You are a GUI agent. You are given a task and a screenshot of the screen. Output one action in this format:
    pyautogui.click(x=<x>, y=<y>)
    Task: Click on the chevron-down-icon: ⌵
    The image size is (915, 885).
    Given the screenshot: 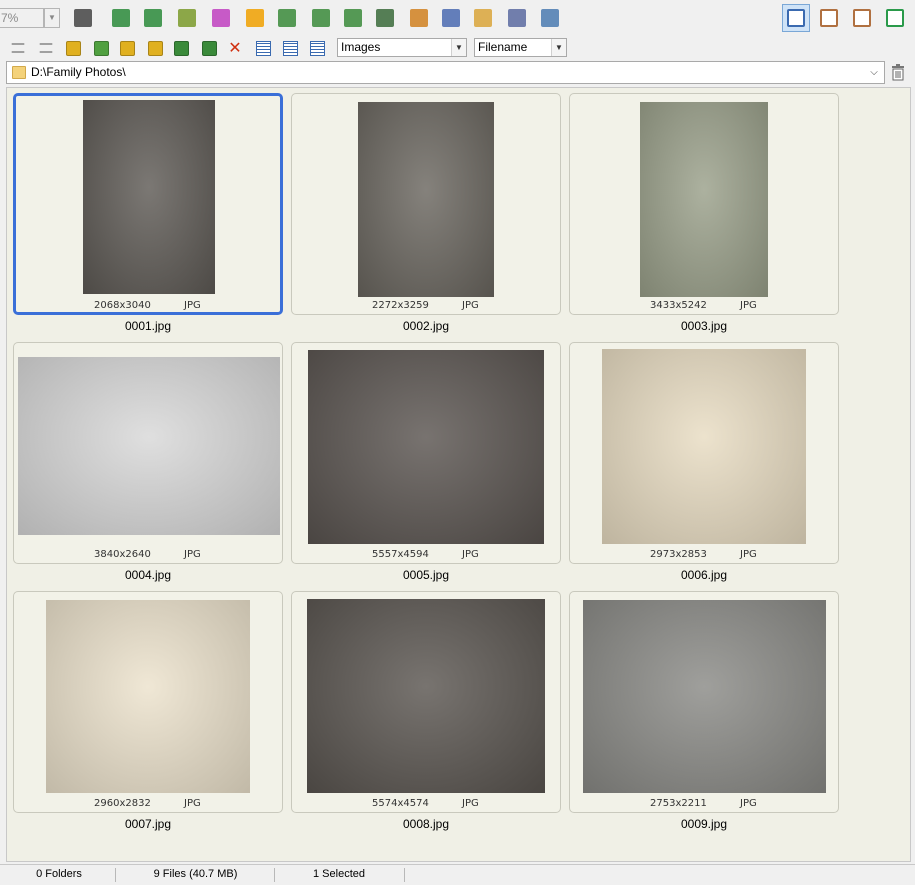 What is the action you would take?
    pyautogui.click(x=874, y=72)
    